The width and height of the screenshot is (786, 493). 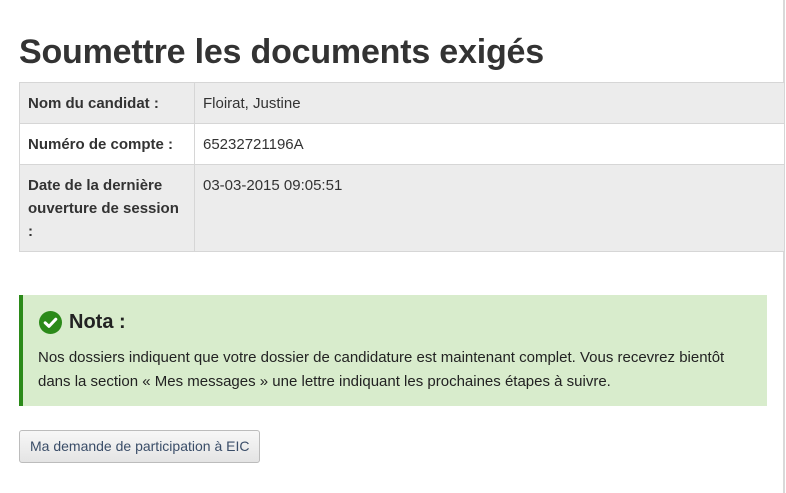 What do you see at coordinates (107, 103) in the screenshot?
I see `candidate-name-label: Nom du candidat :` at bounding box center [107, 103].